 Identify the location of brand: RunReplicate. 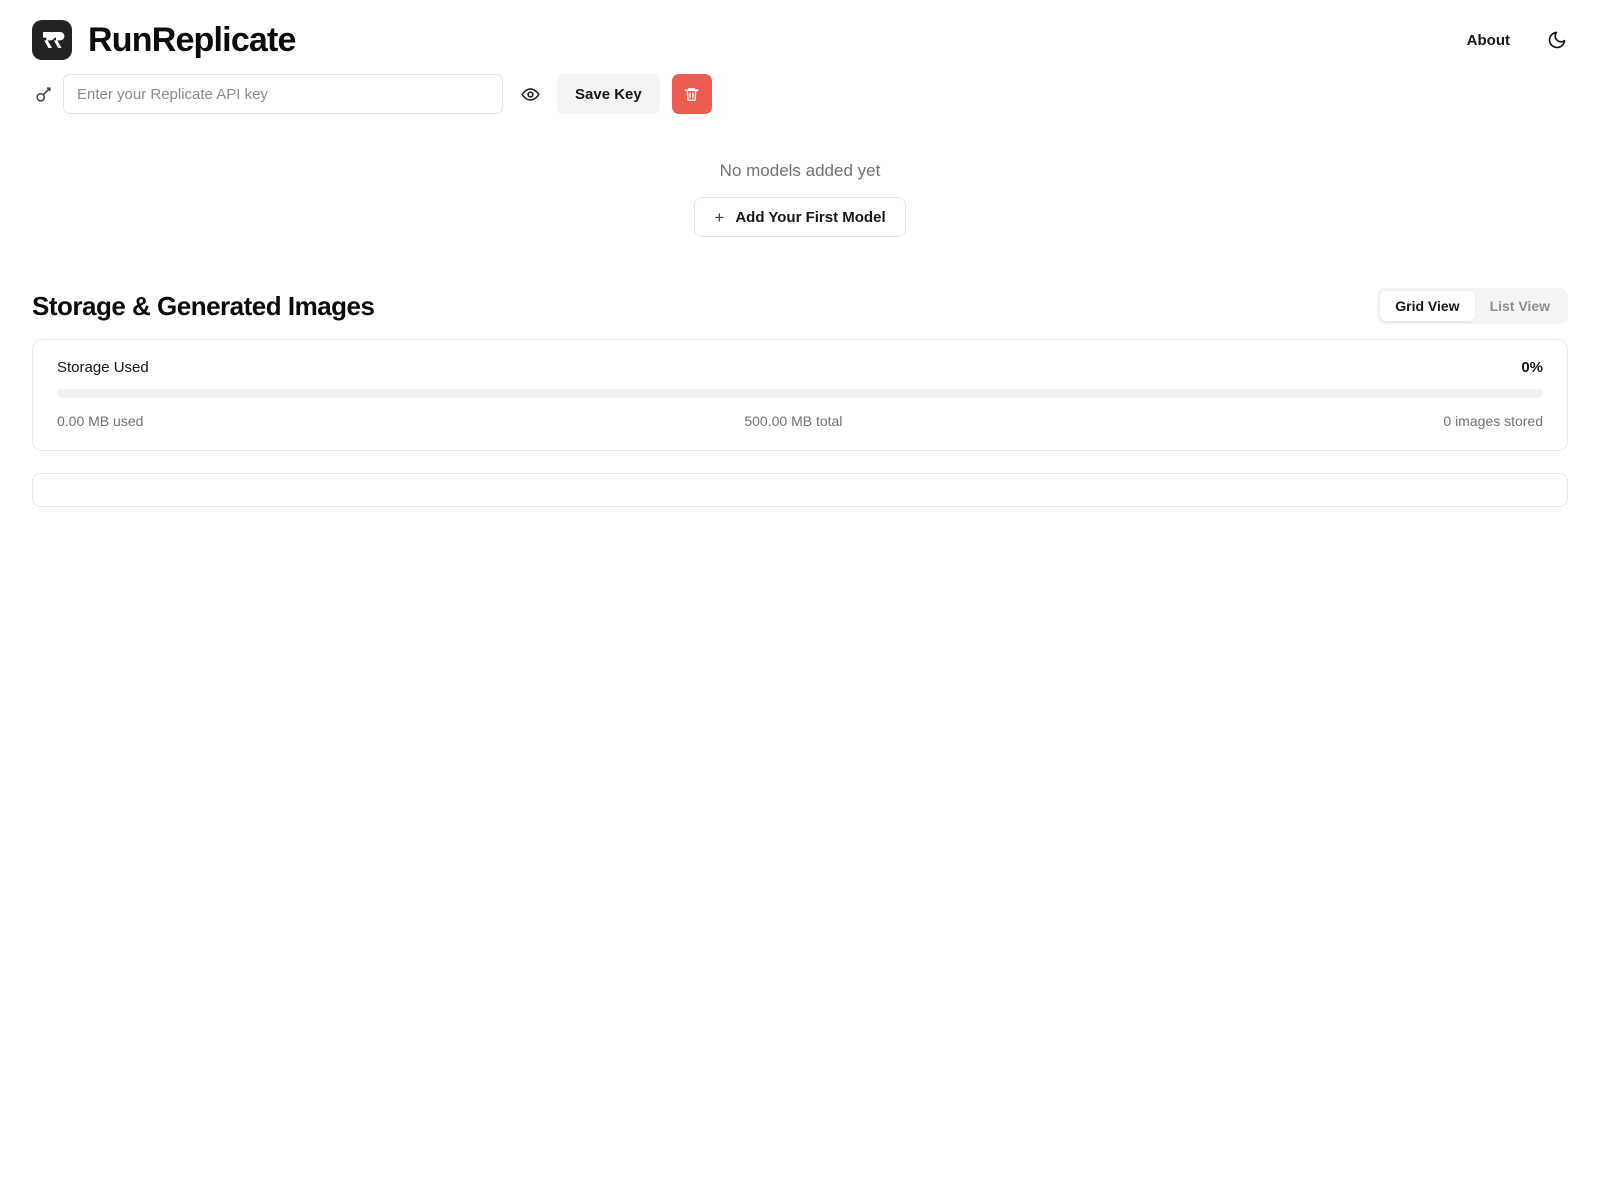
(164, 40).